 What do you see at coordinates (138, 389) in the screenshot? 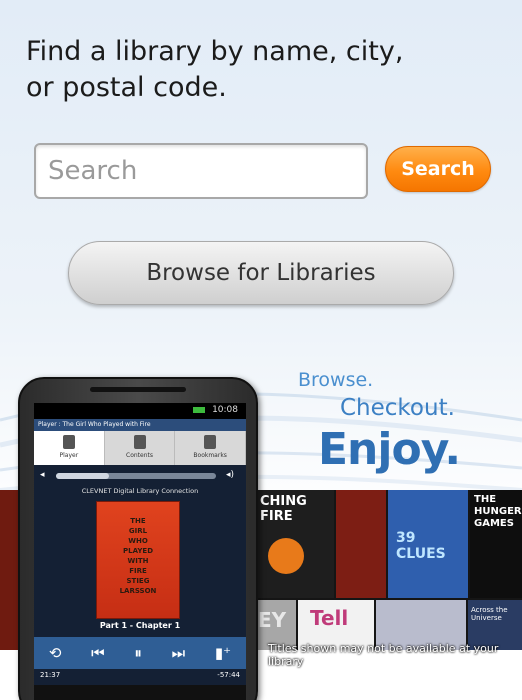
I see `phone-speaker` at bounding box center [138, 389].